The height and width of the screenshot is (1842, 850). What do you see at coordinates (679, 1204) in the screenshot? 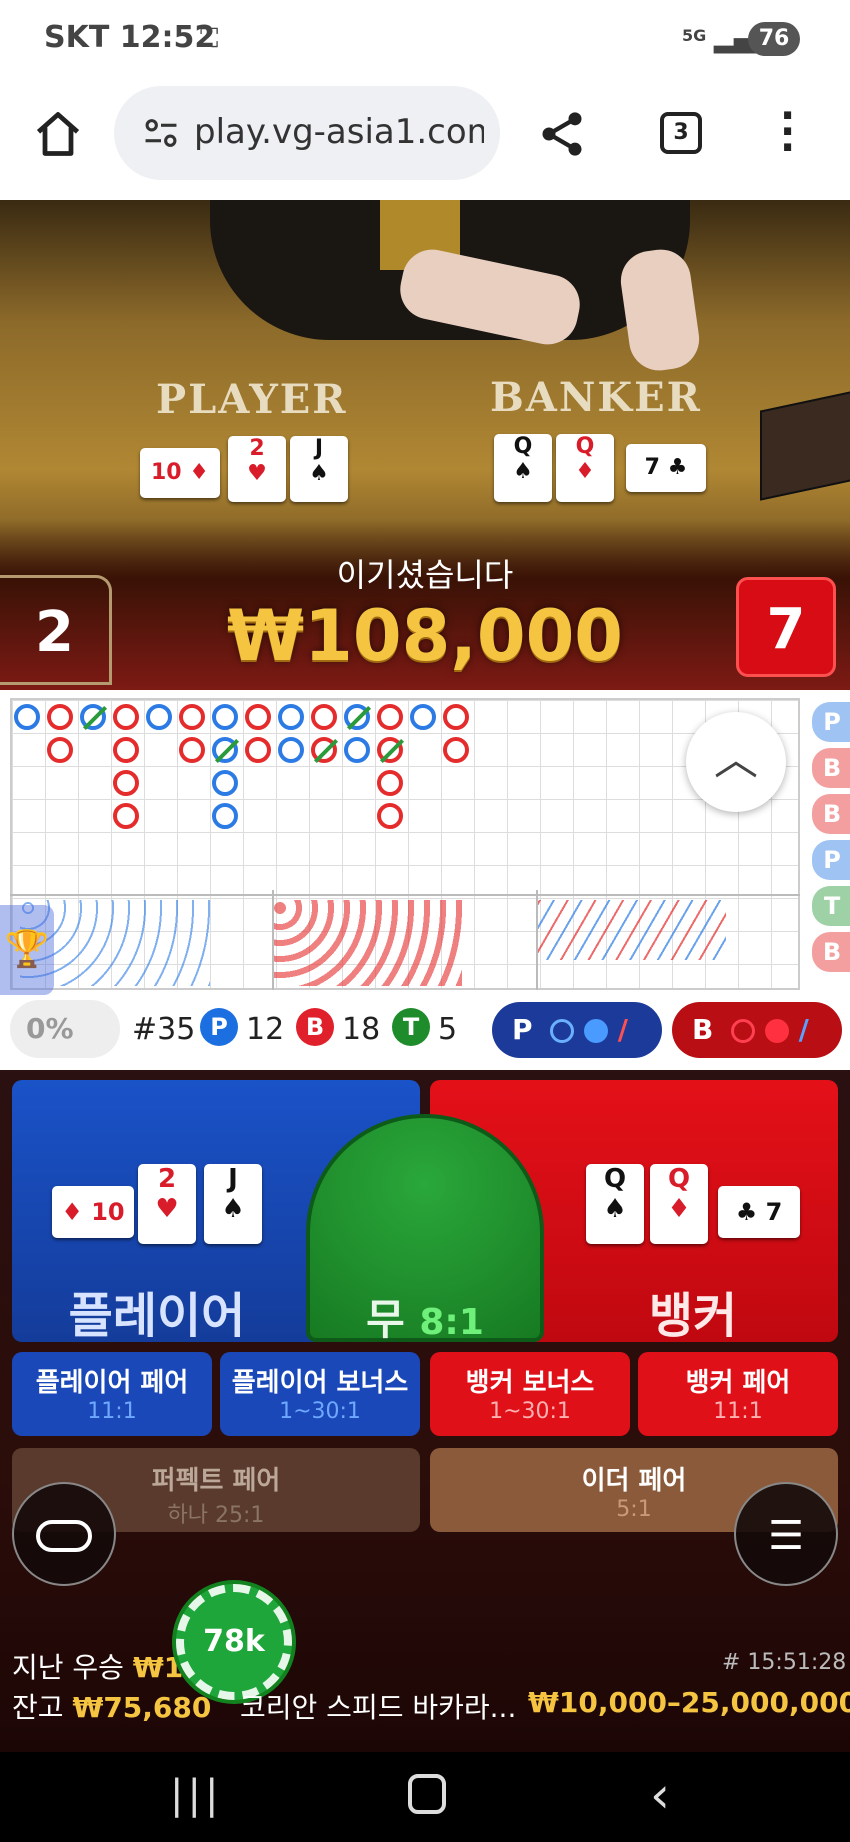
I see `banker-card-2: Q ♦` at bounding box center [679, 1204].